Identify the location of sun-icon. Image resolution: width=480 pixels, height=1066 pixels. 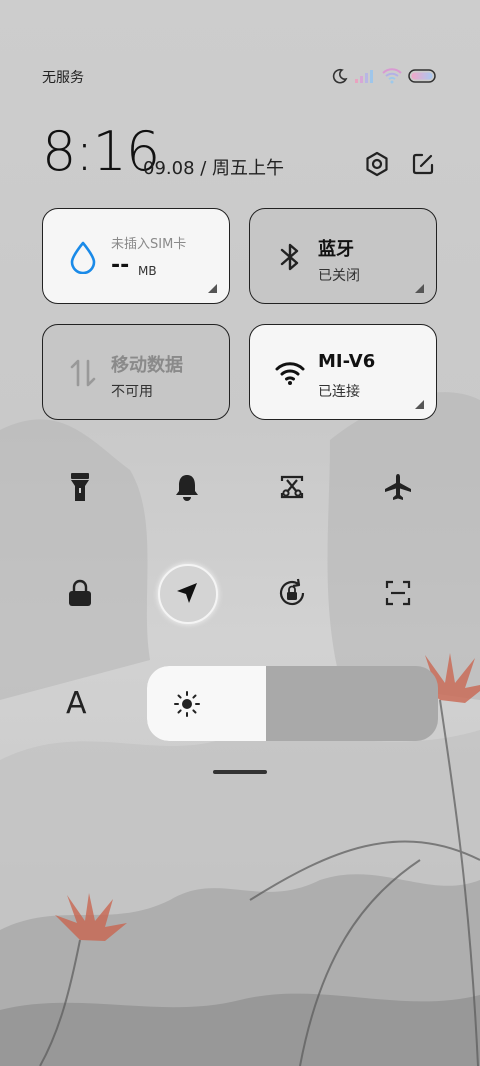
(187, 704).